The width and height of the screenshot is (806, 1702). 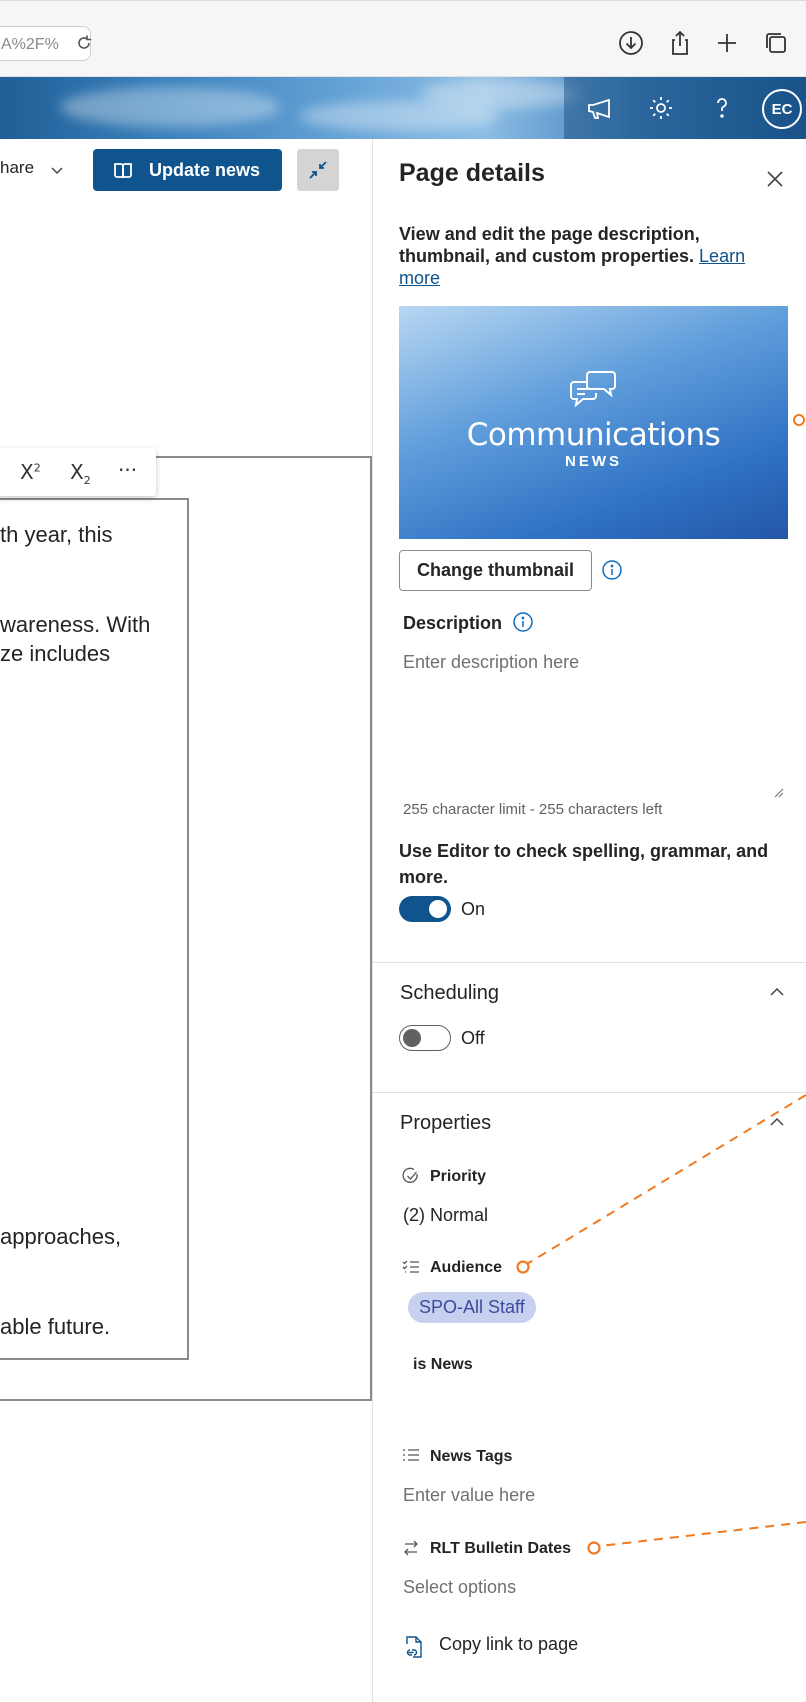 I want to click on more-options-button: ···, so click(x=127, y=470).